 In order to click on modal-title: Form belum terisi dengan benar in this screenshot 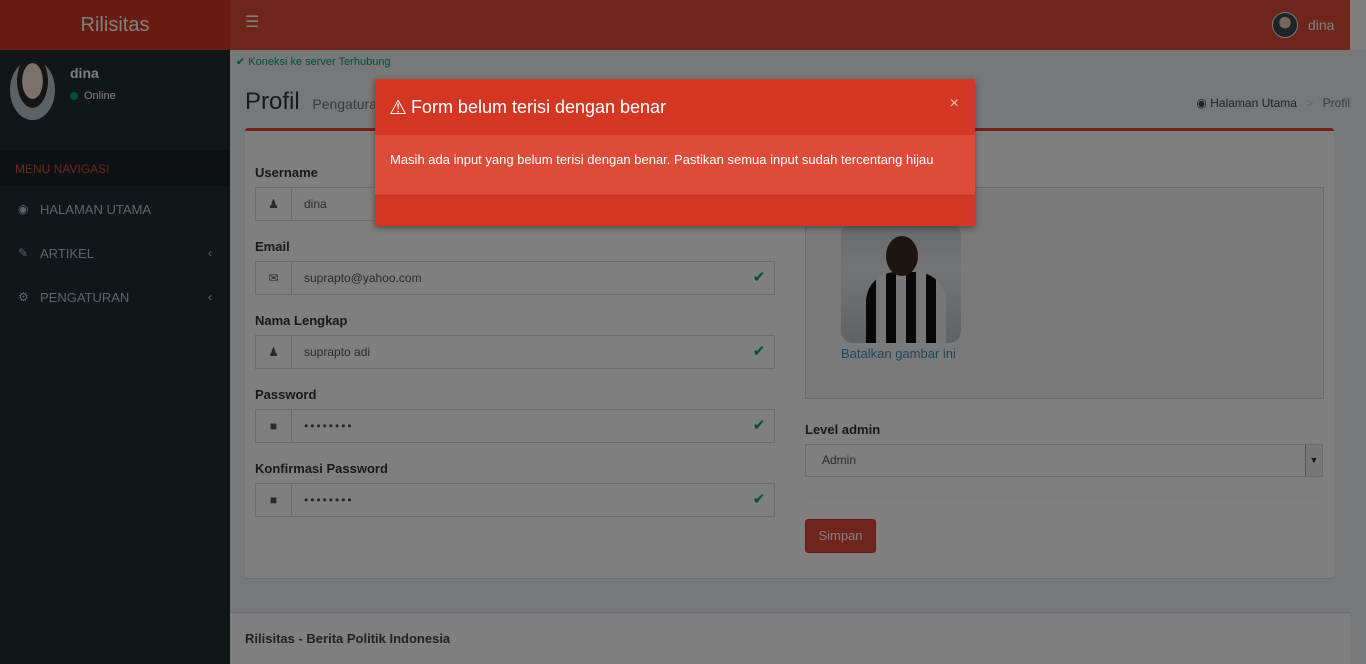, I will do `click(538, 106)`.